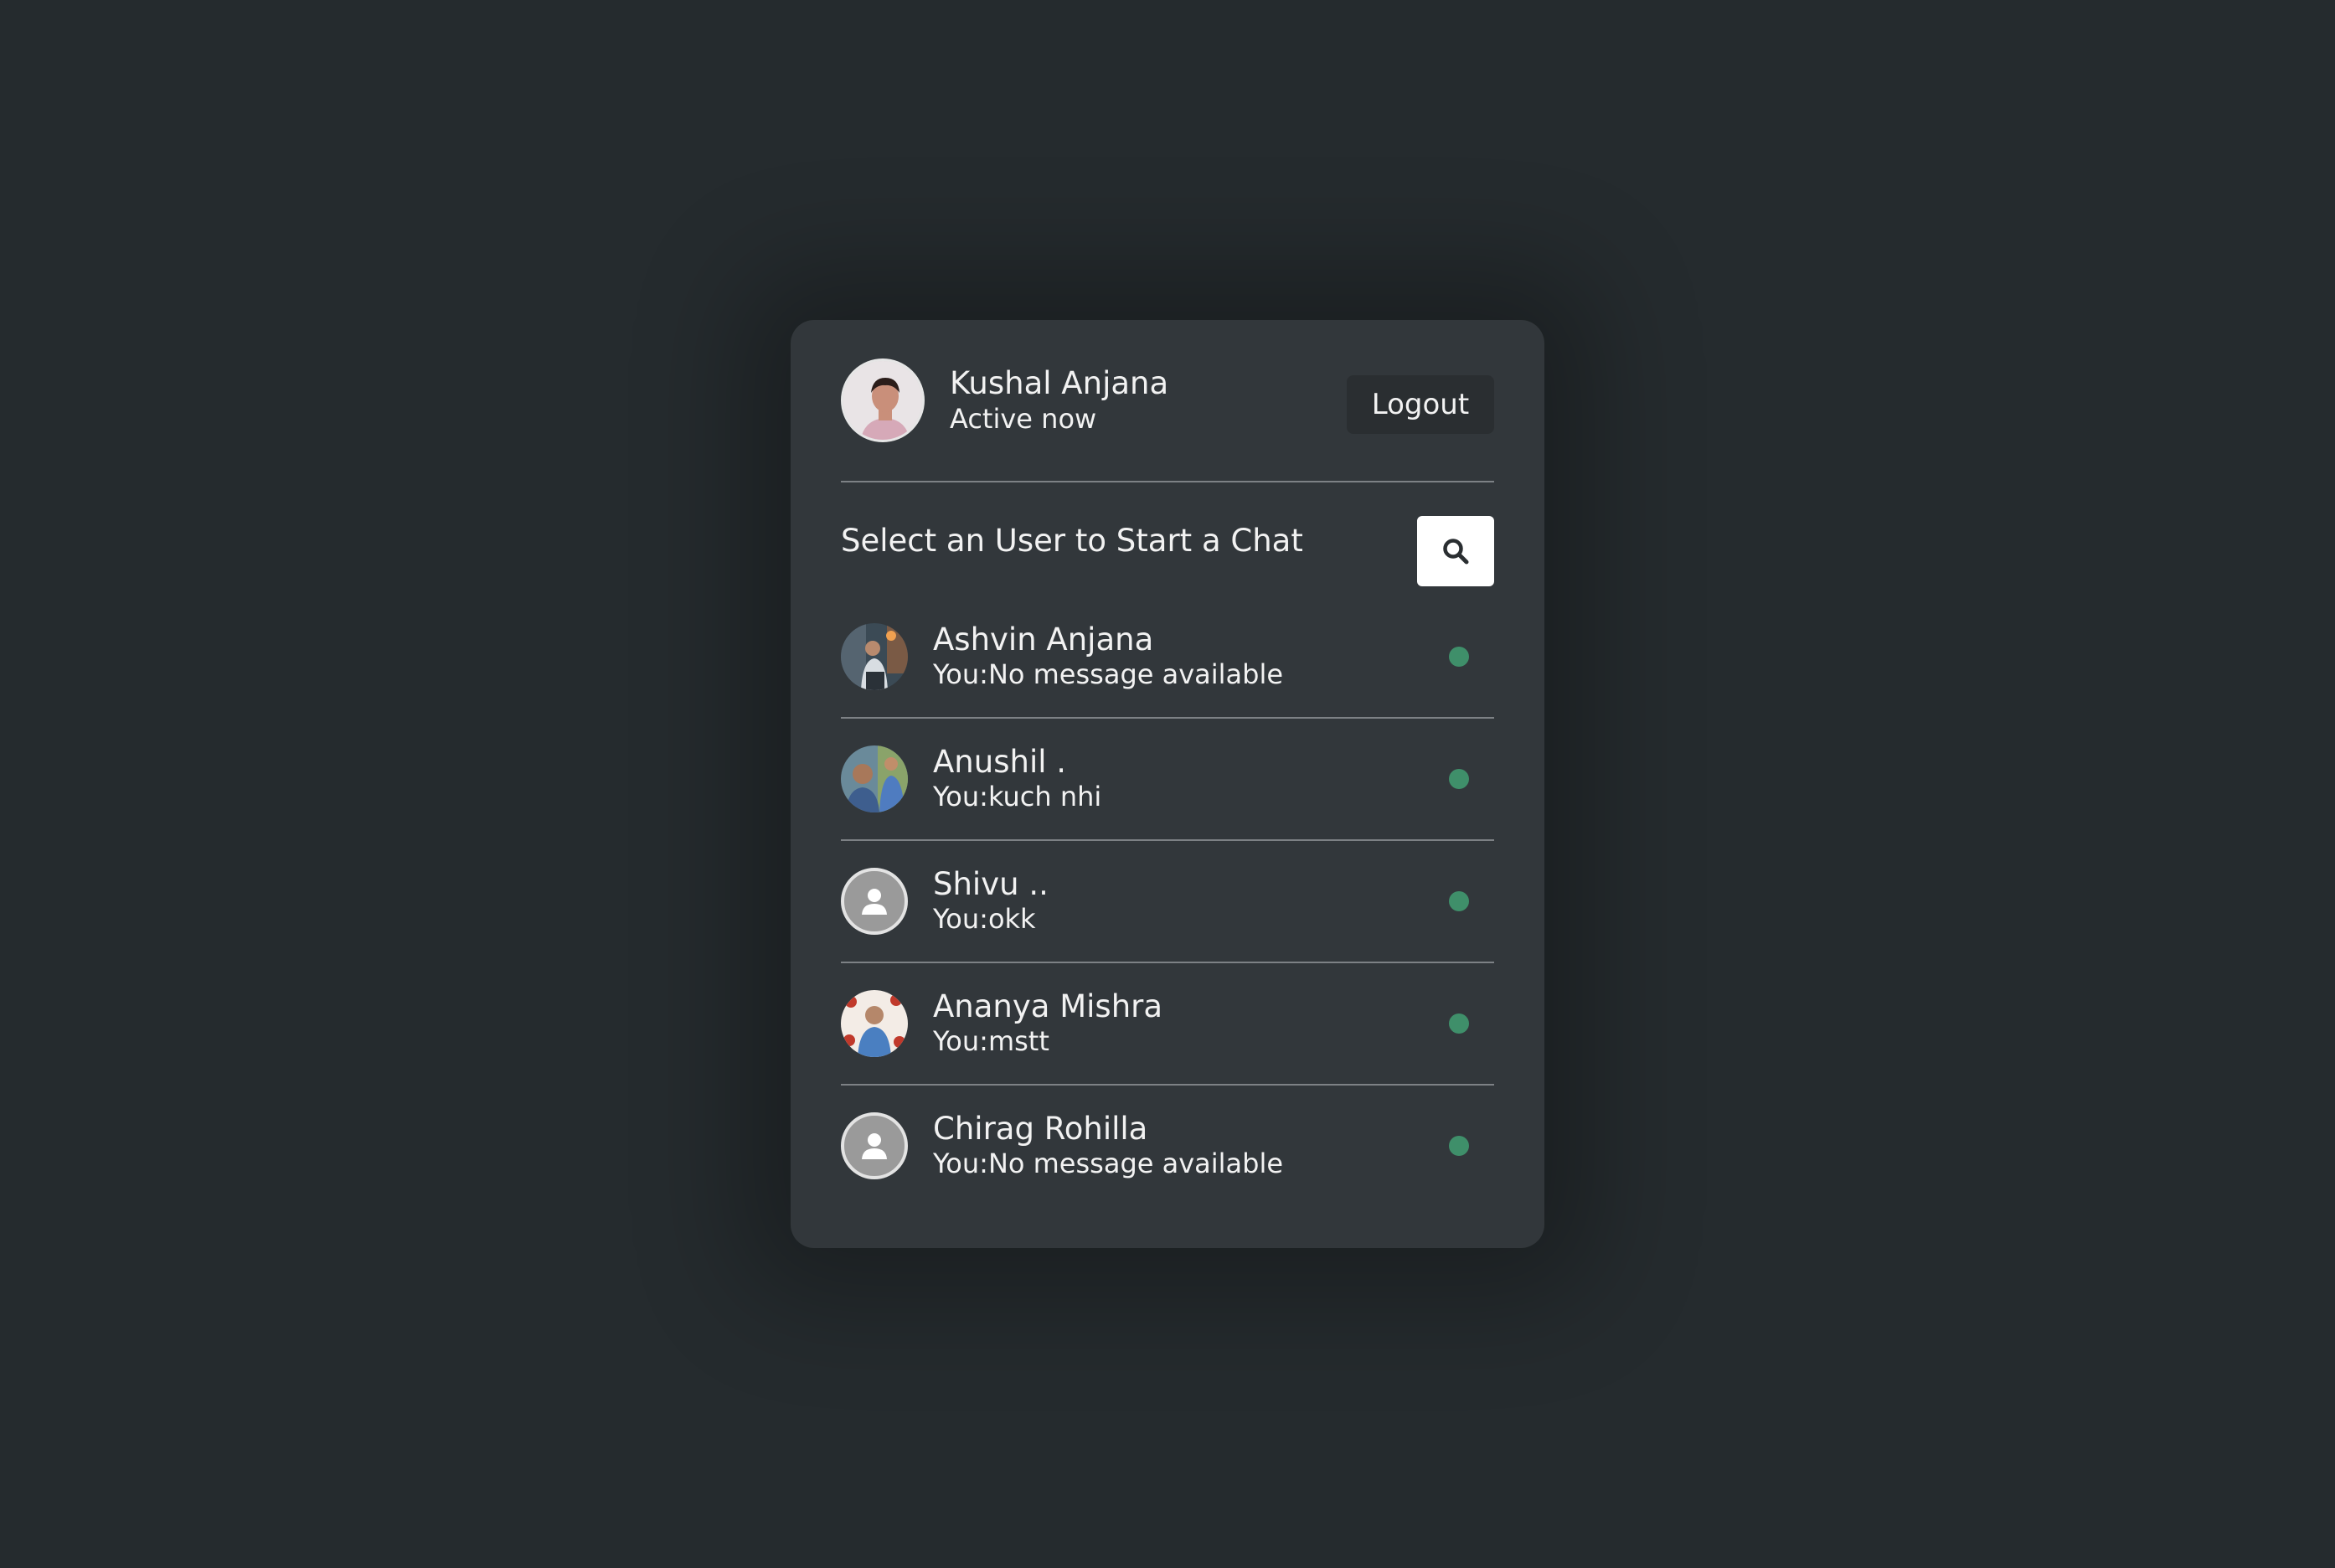  Describe the element at coordinates (883, 400) in the screenshot. I see `current-user-avatar` at that location.